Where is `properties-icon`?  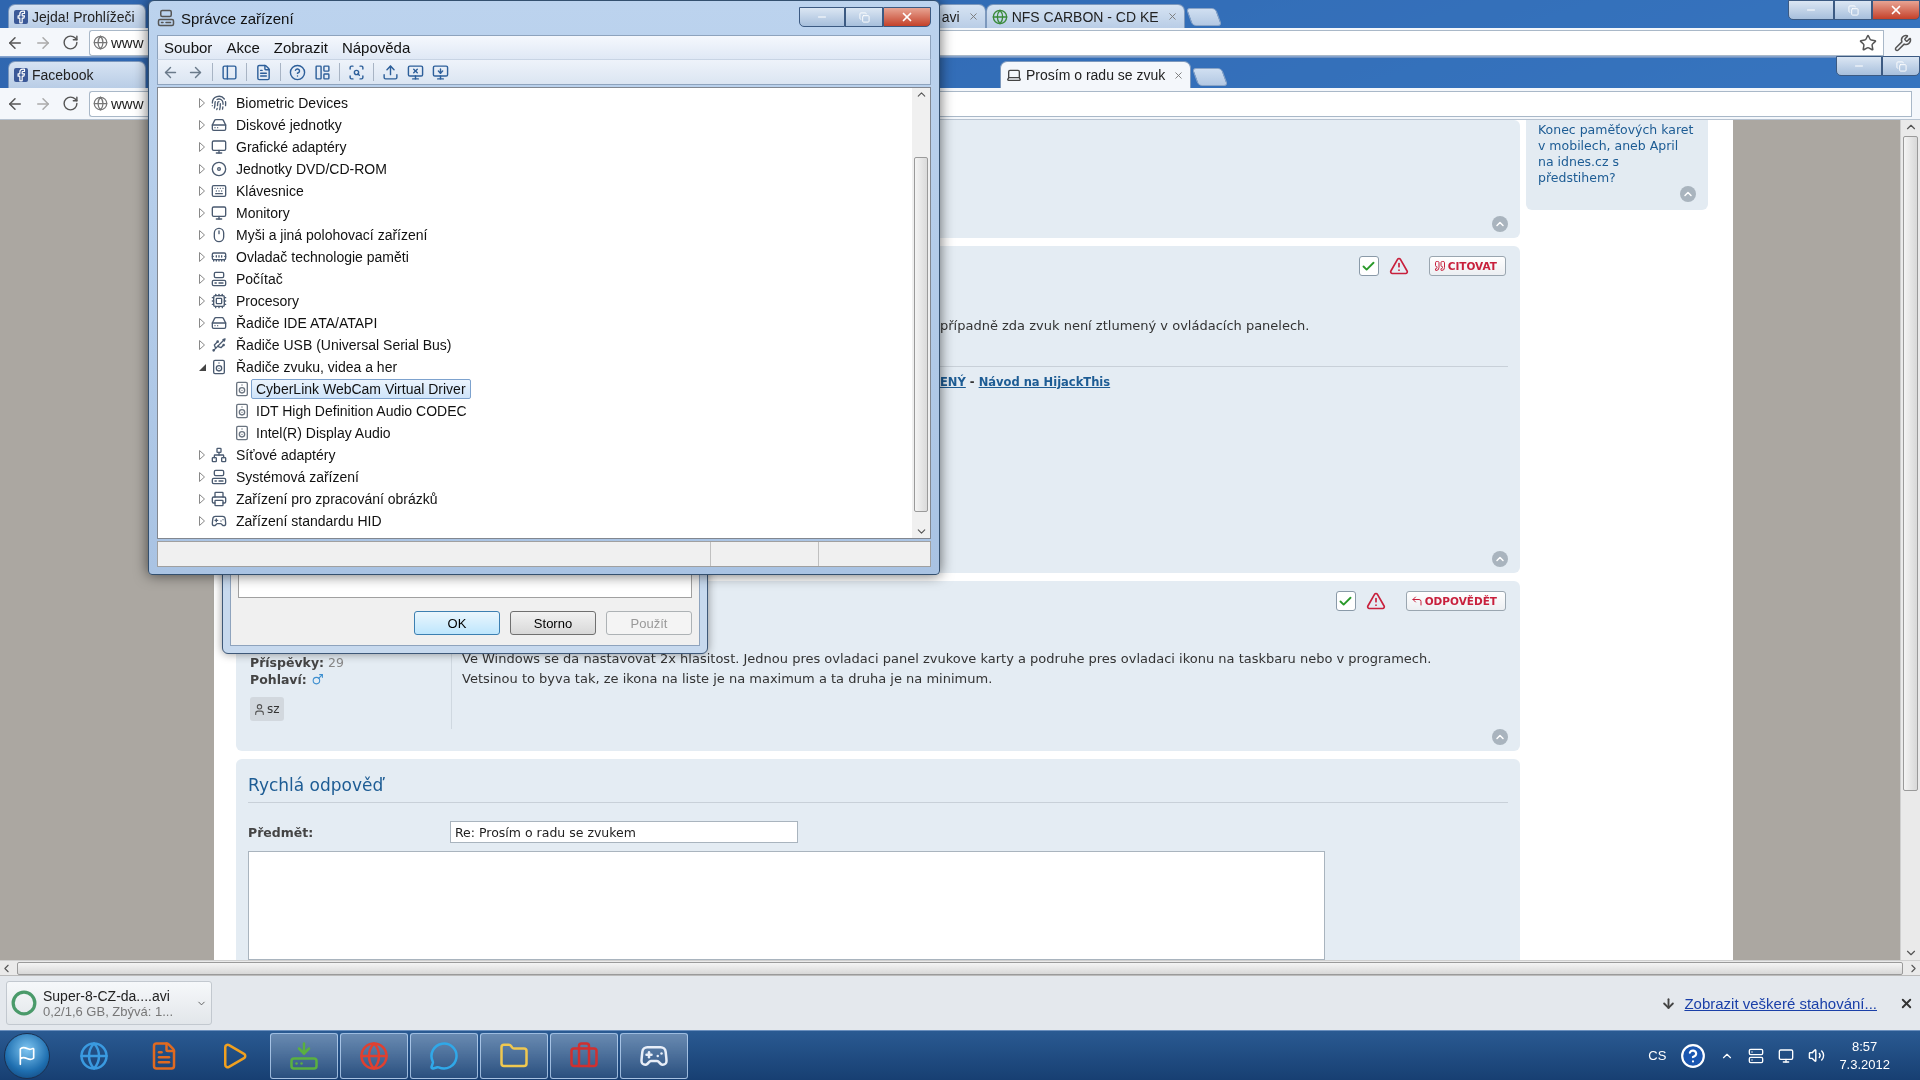 properties-icon is located at coordinates (263, 72).